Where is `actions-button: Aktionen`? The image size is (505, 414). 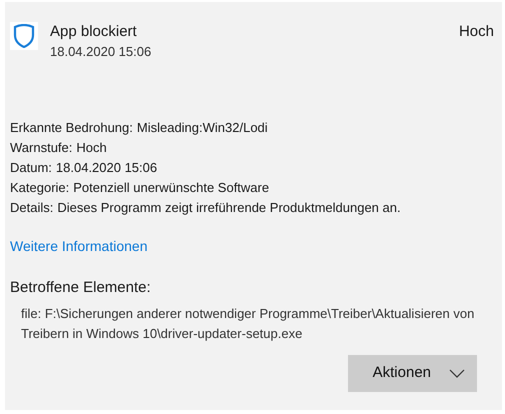 actions-button: Aktionen is located at coordinates (412, 373).